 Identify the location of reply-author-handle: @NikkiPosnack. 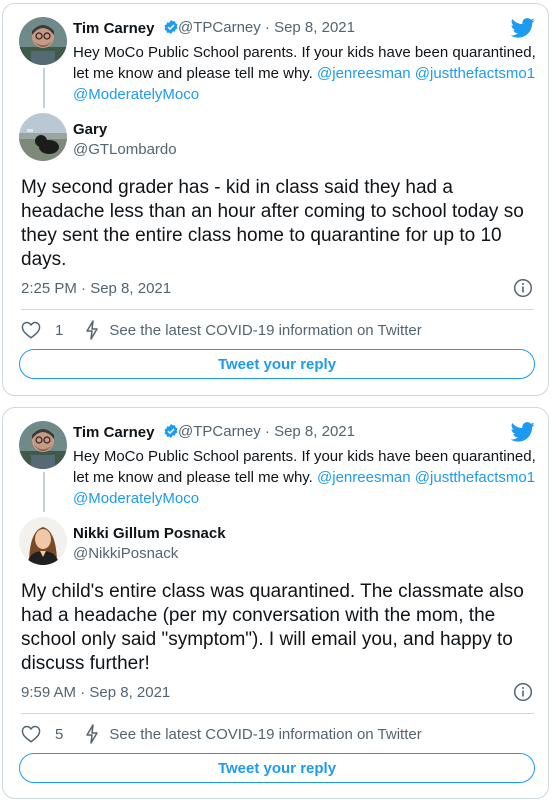
(125, 553).